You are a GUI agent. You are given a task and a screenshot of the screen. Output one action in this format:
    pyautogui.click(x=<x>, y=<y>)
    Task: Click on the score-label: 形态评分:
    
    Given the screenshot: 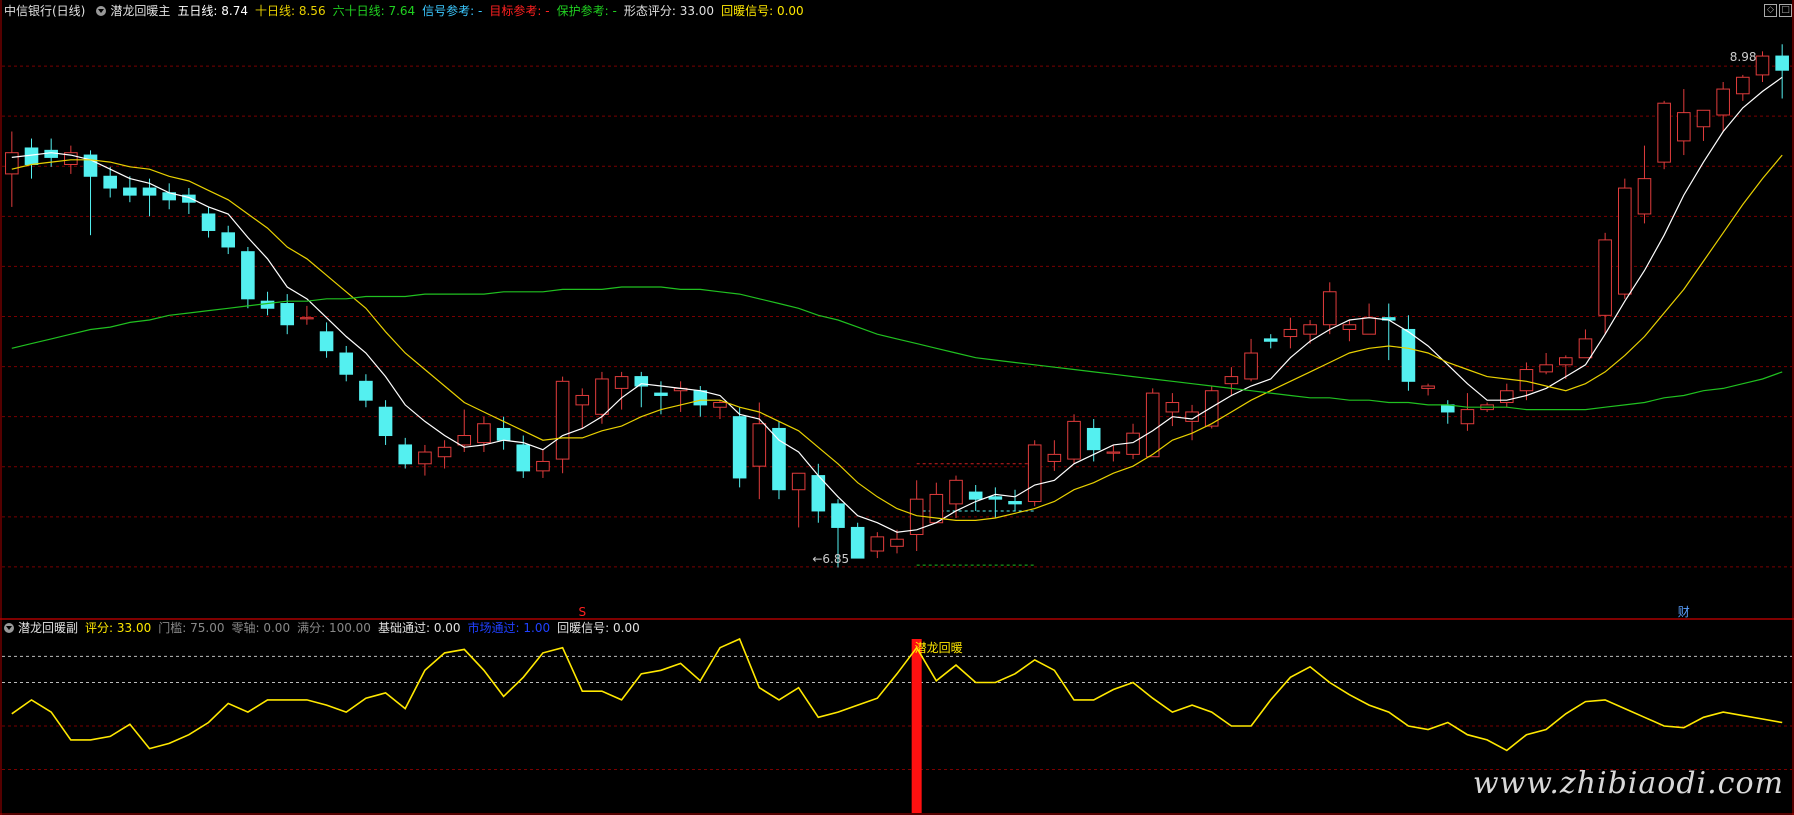 What is the action you would take?
    pyautogui.click(x=649, y=11)
    